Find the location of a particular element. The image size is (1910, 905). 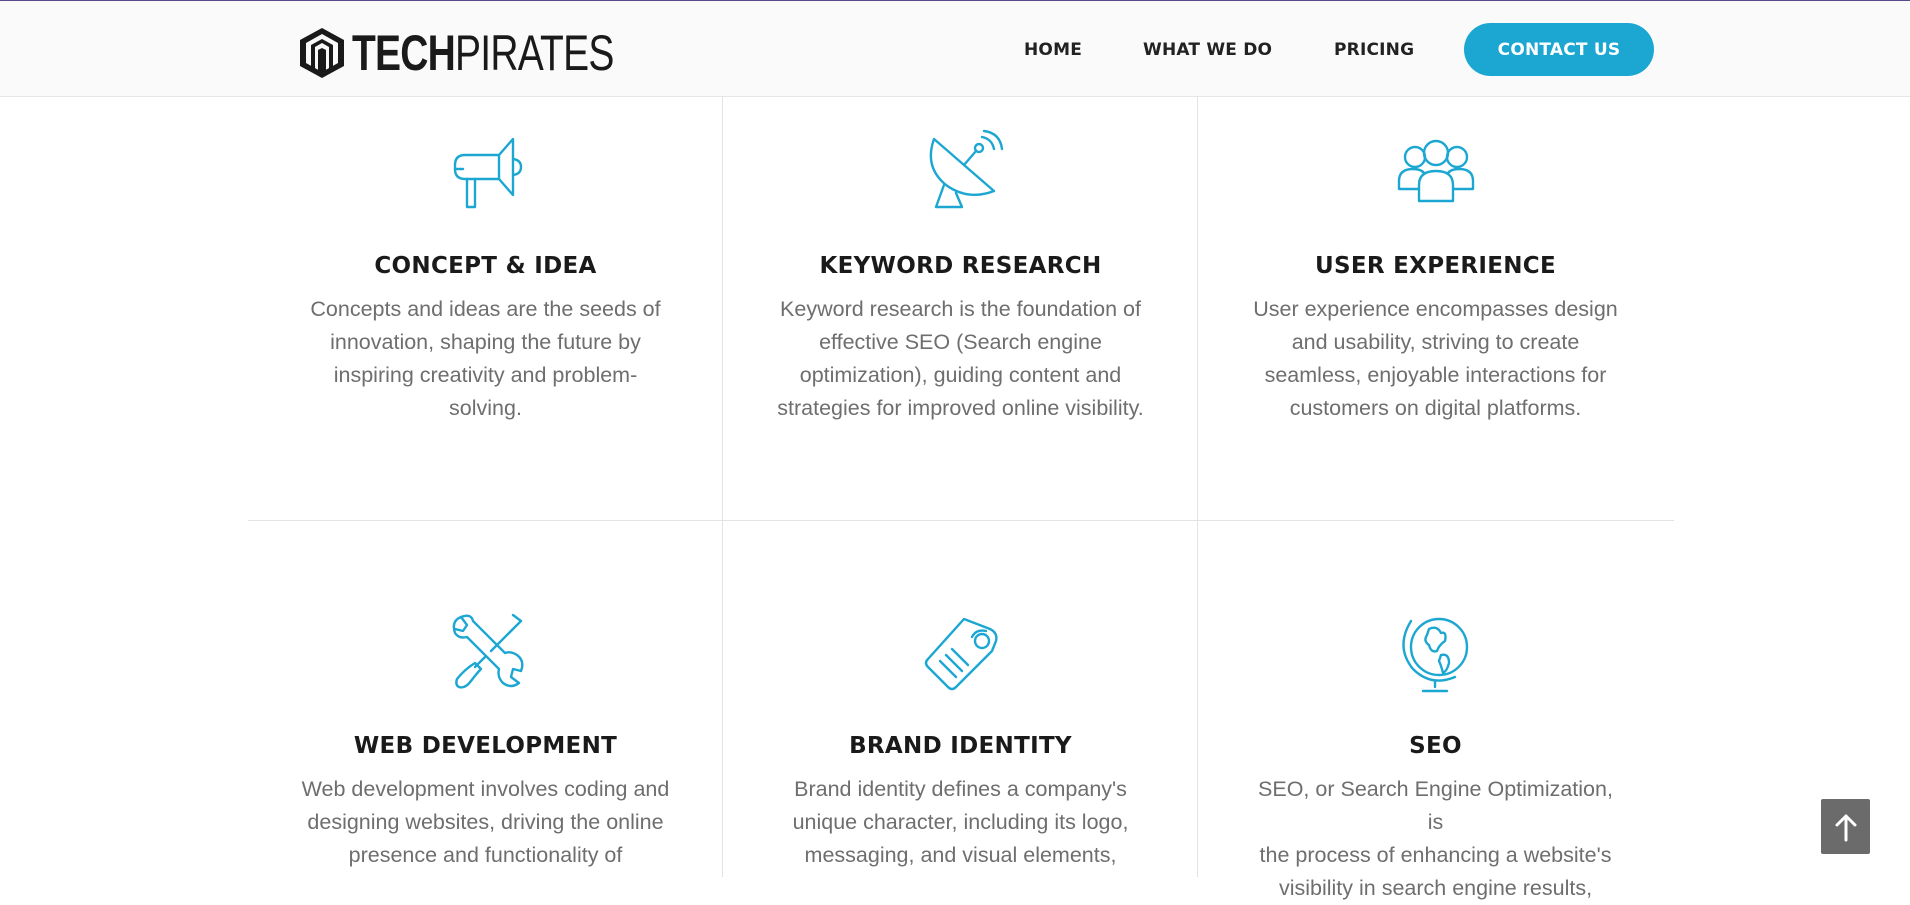

description-line: and usability, striving to create is located at coordinates (1435, 342).